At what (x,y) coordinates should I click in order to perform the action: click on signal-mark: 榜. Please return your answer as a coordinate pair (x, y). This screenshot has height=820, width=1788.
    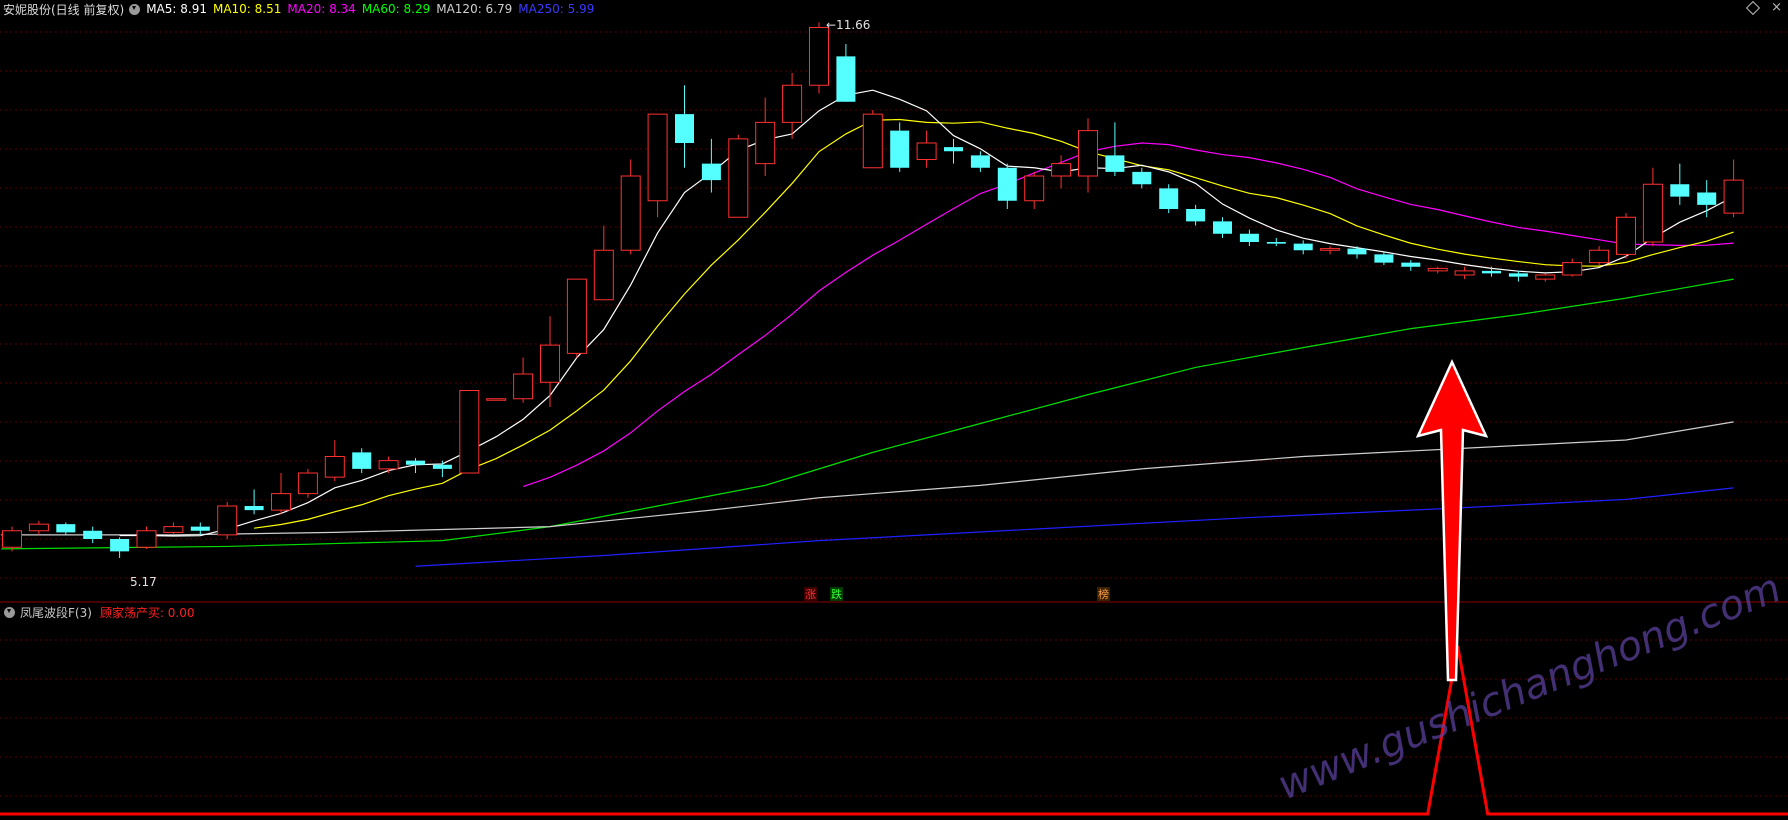
    Looking at the image, I should click on (1103, 594).